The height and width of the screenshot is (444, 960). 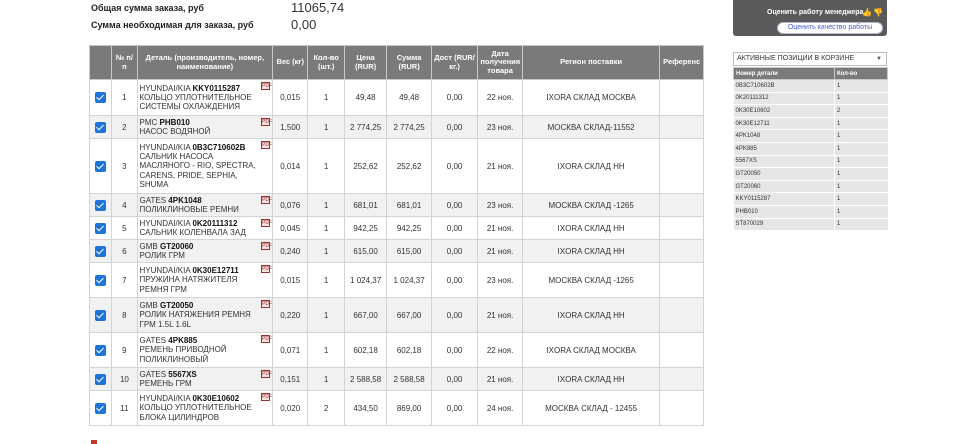 What do you see at coordinates (219, 148) in the screenshot?
I see `part-number: 0B3C710602B` at bounding box center [219, 148].